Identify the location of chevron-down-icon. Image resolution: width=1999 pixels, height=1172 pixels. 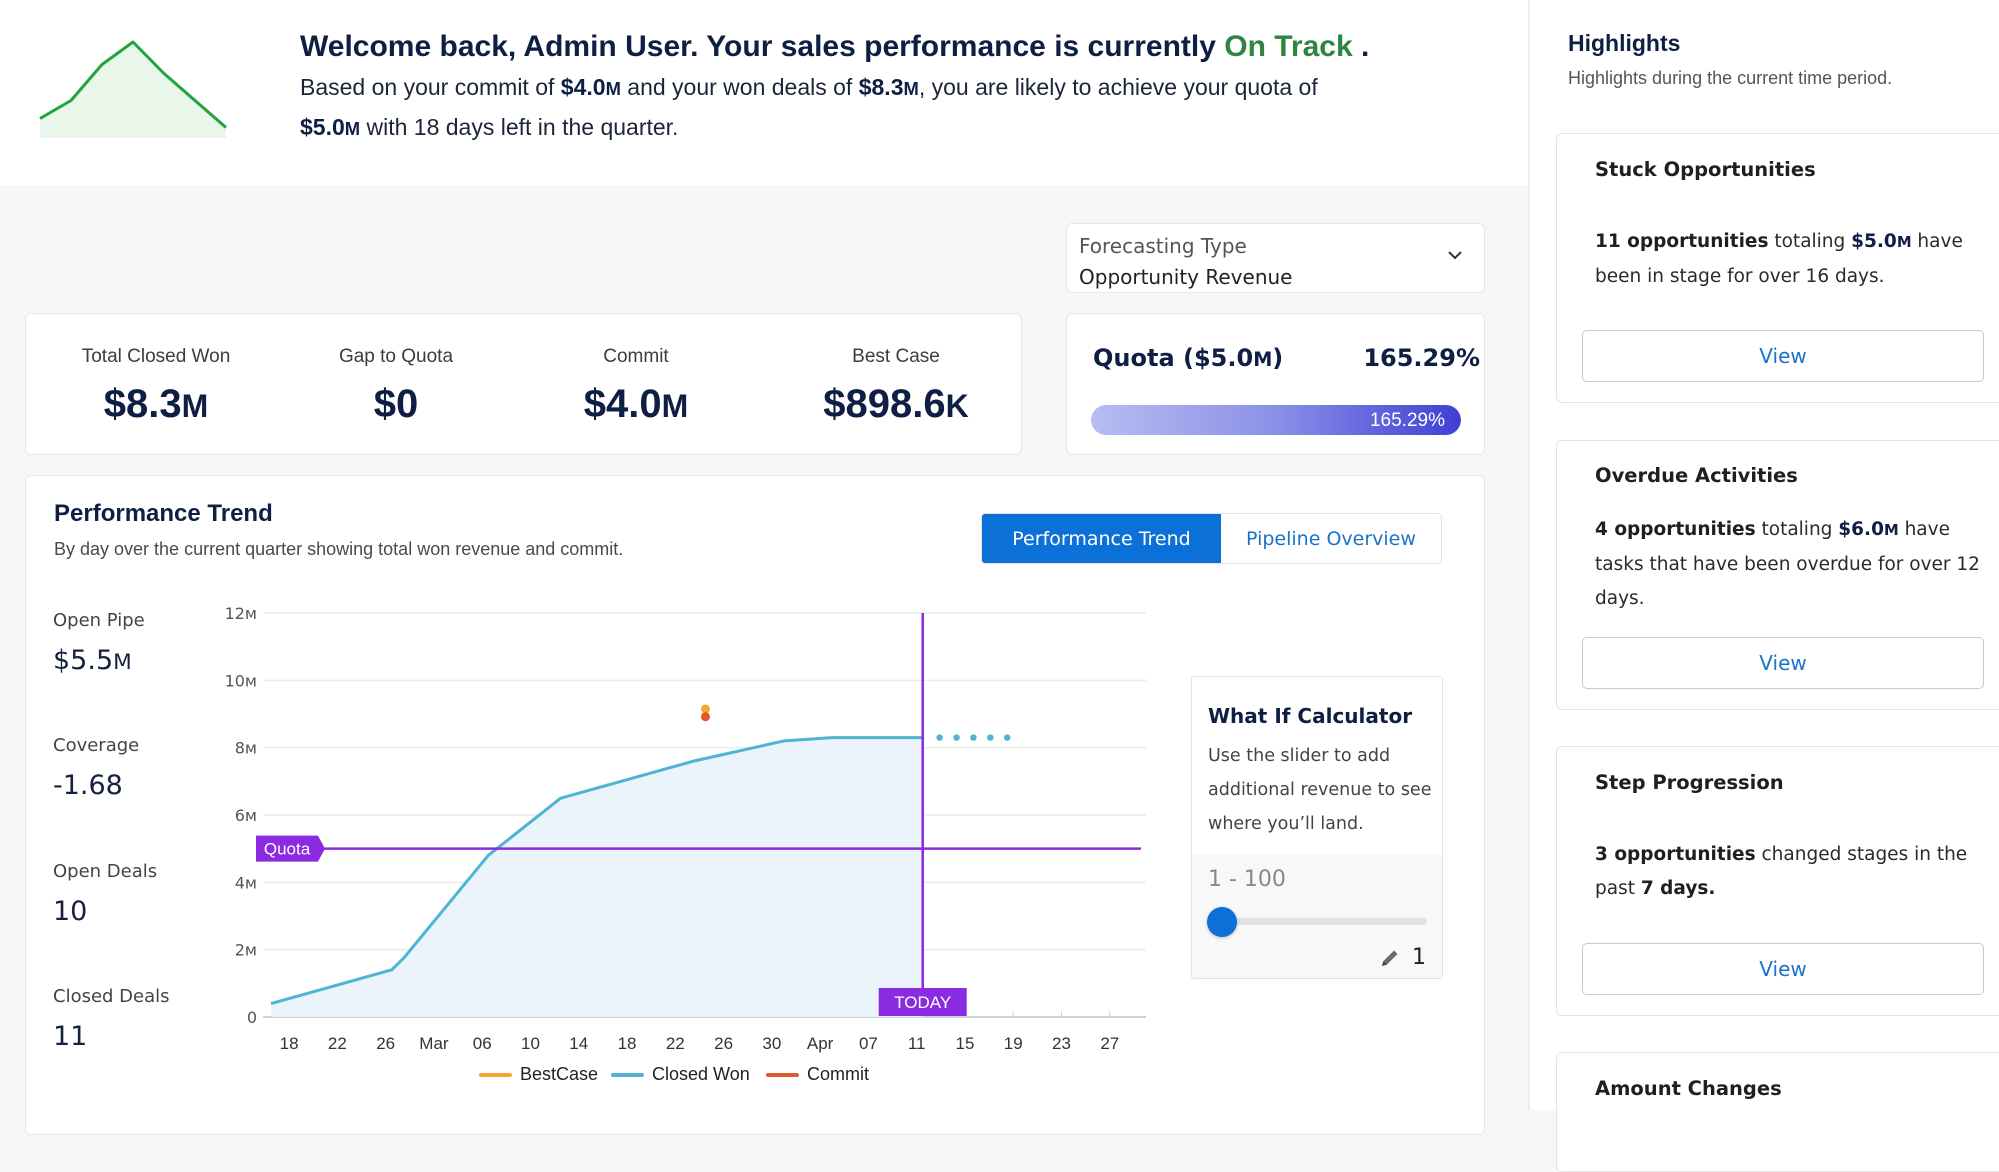
(1455, 255).